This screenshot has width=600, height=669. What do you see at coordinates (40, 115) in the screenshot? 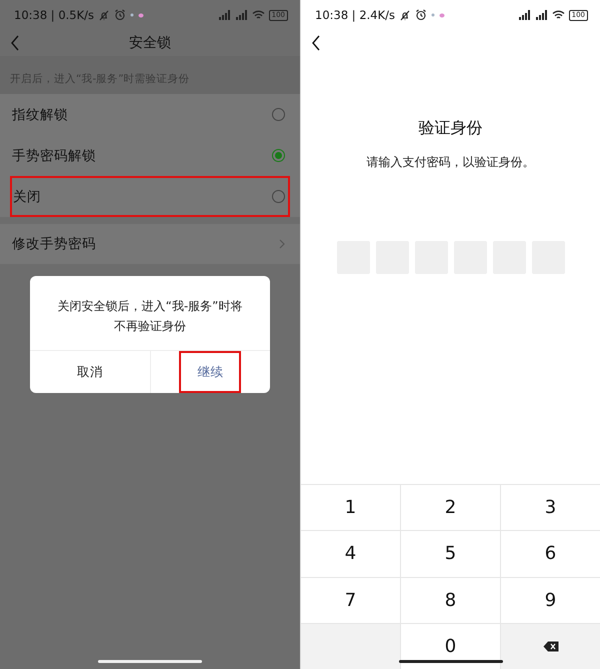
I see `option-label: 指纹解锁` at bounding box center [40, 115].